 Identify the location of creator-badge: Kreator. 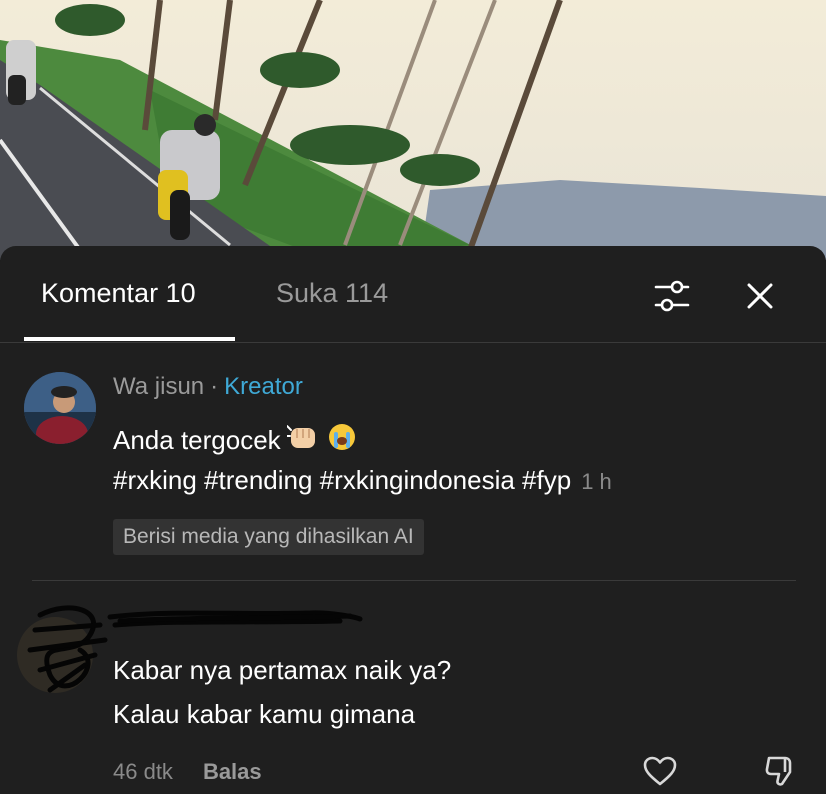
(263, 386).